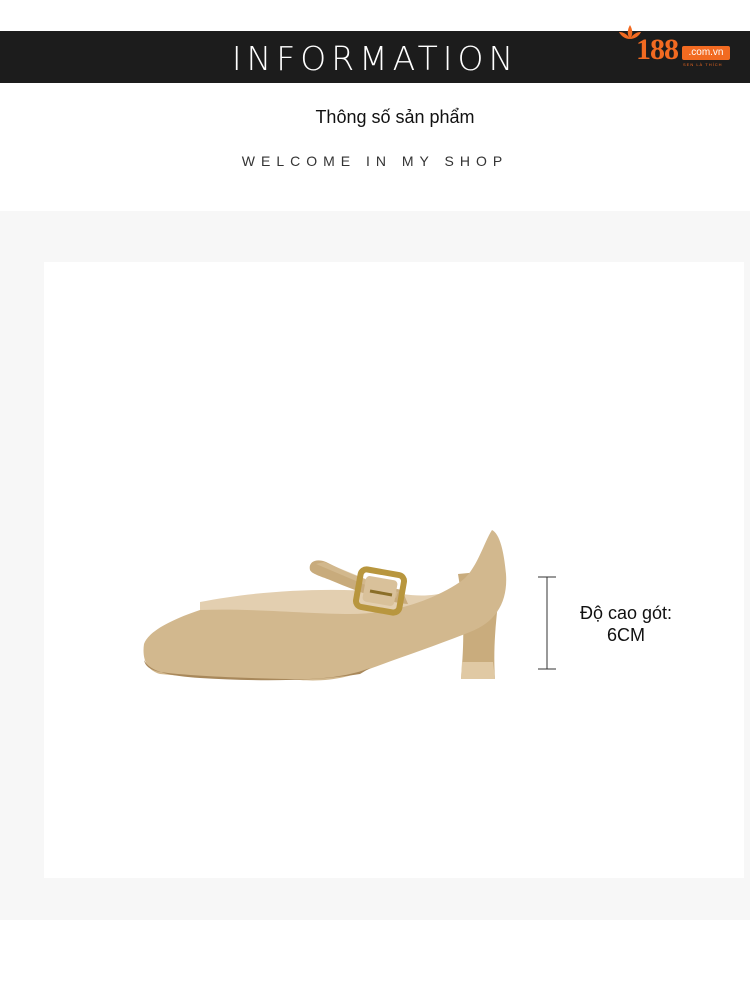  Describe the element at coordinates (703, 64) in the screenshot. I see `logo-tagline: SEN LÀ THÍCH` at that location.